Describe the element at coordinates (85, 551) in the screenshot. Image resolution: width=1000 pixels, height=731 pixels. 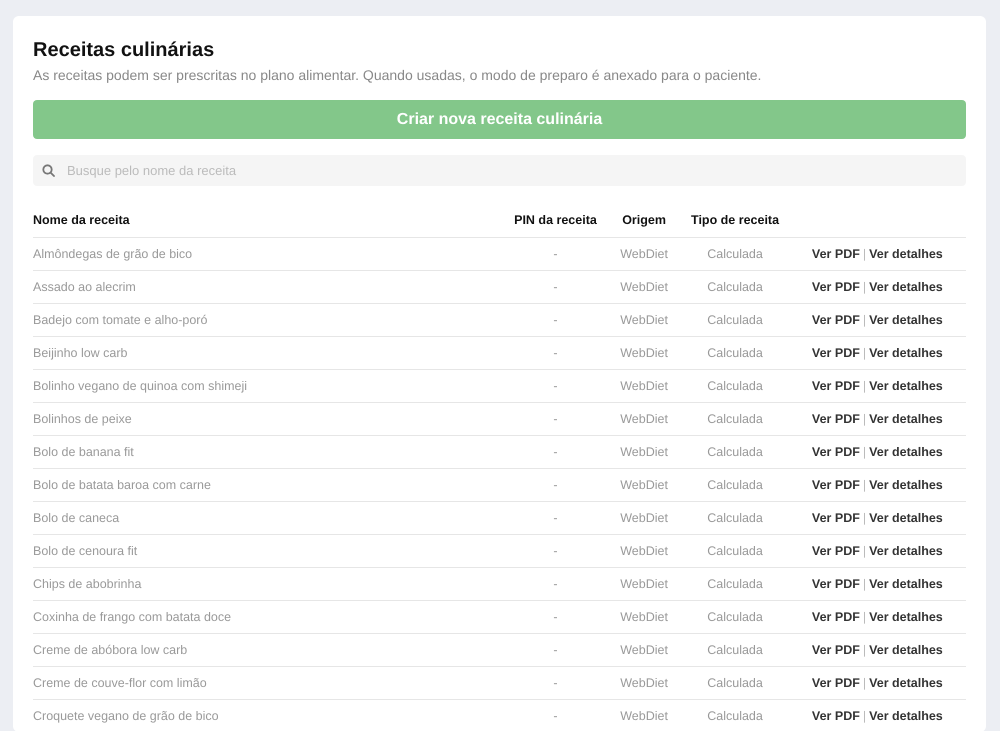
I see `recipe-name: Bolo de cenoura fit` at that location.